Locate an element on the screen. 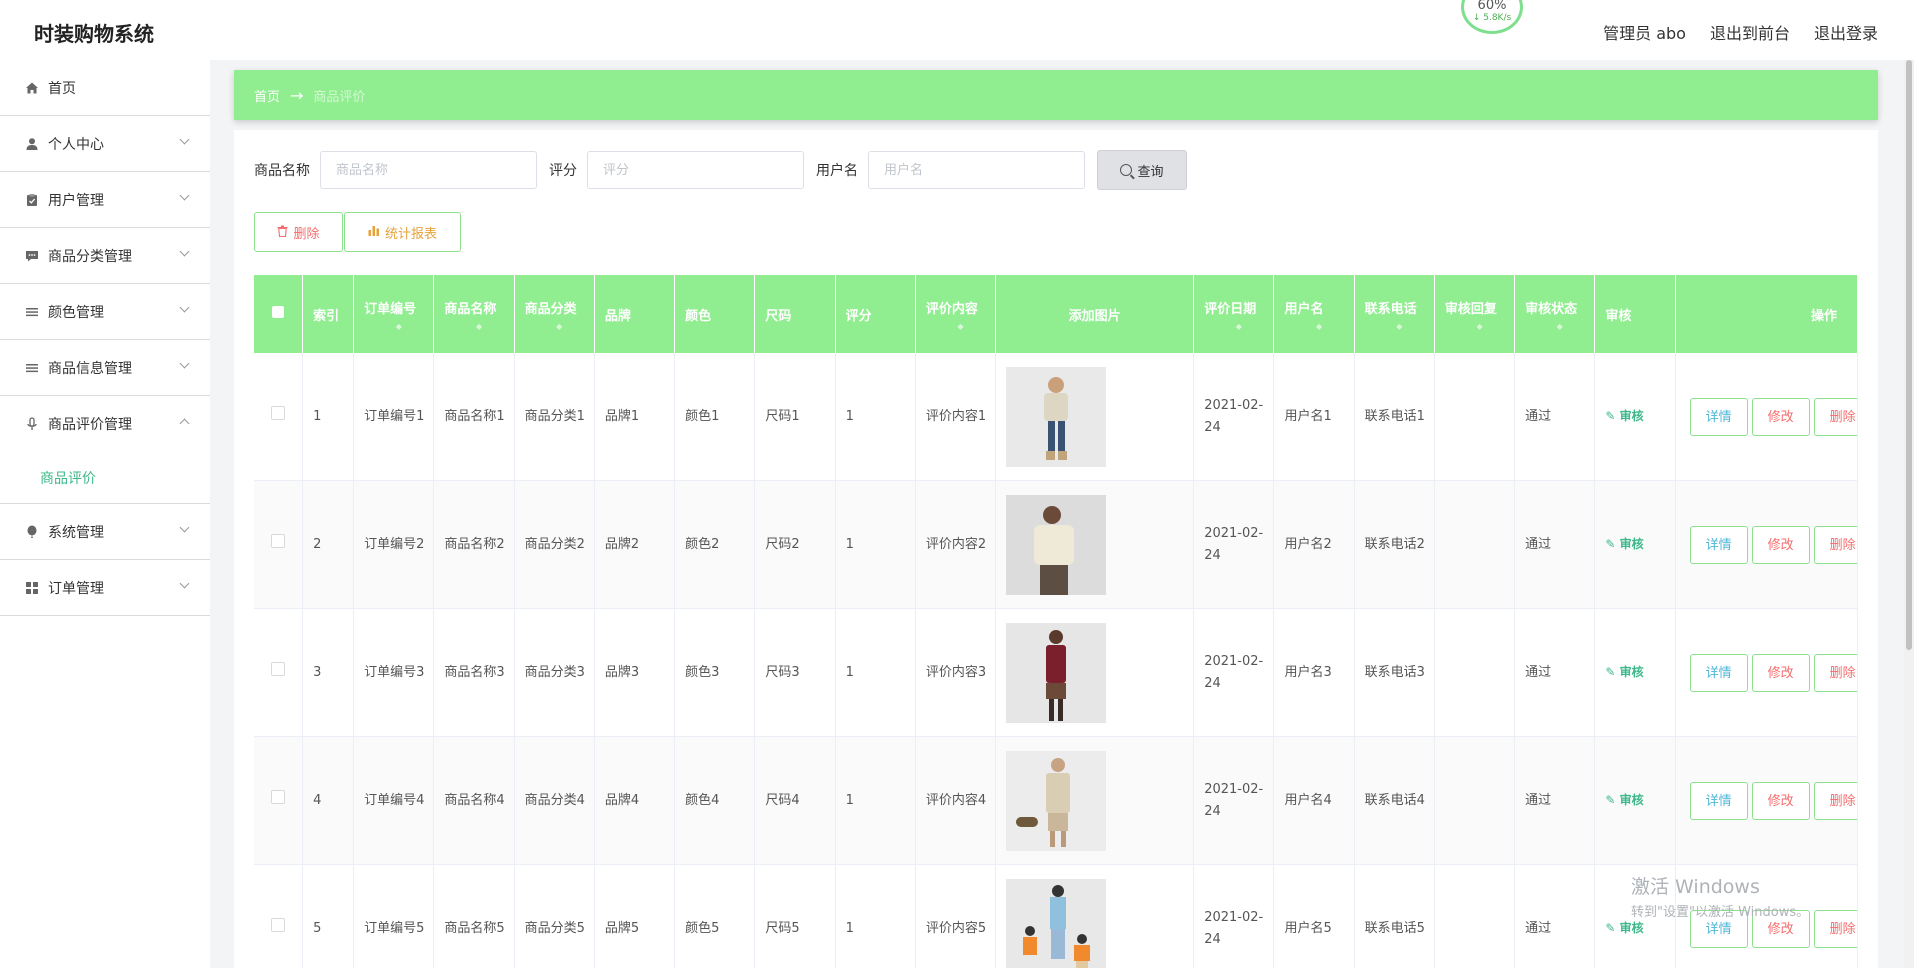 Image resolution: width=1914 pixels, height=968 pixels. cell-operations: 详情 修改 删除 is located at coordinates (1766, 672).